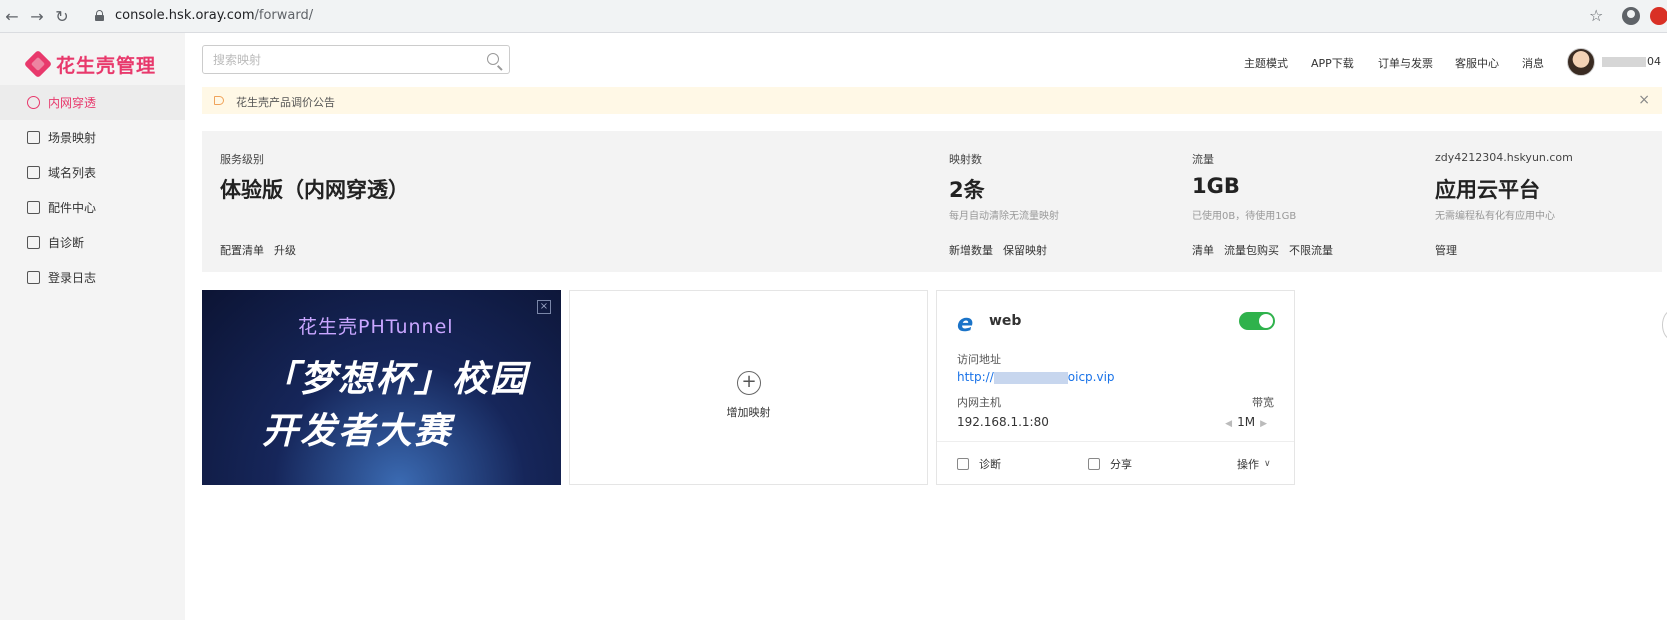  I want to click on diagnose-button: 诊断, so click(979, 464).